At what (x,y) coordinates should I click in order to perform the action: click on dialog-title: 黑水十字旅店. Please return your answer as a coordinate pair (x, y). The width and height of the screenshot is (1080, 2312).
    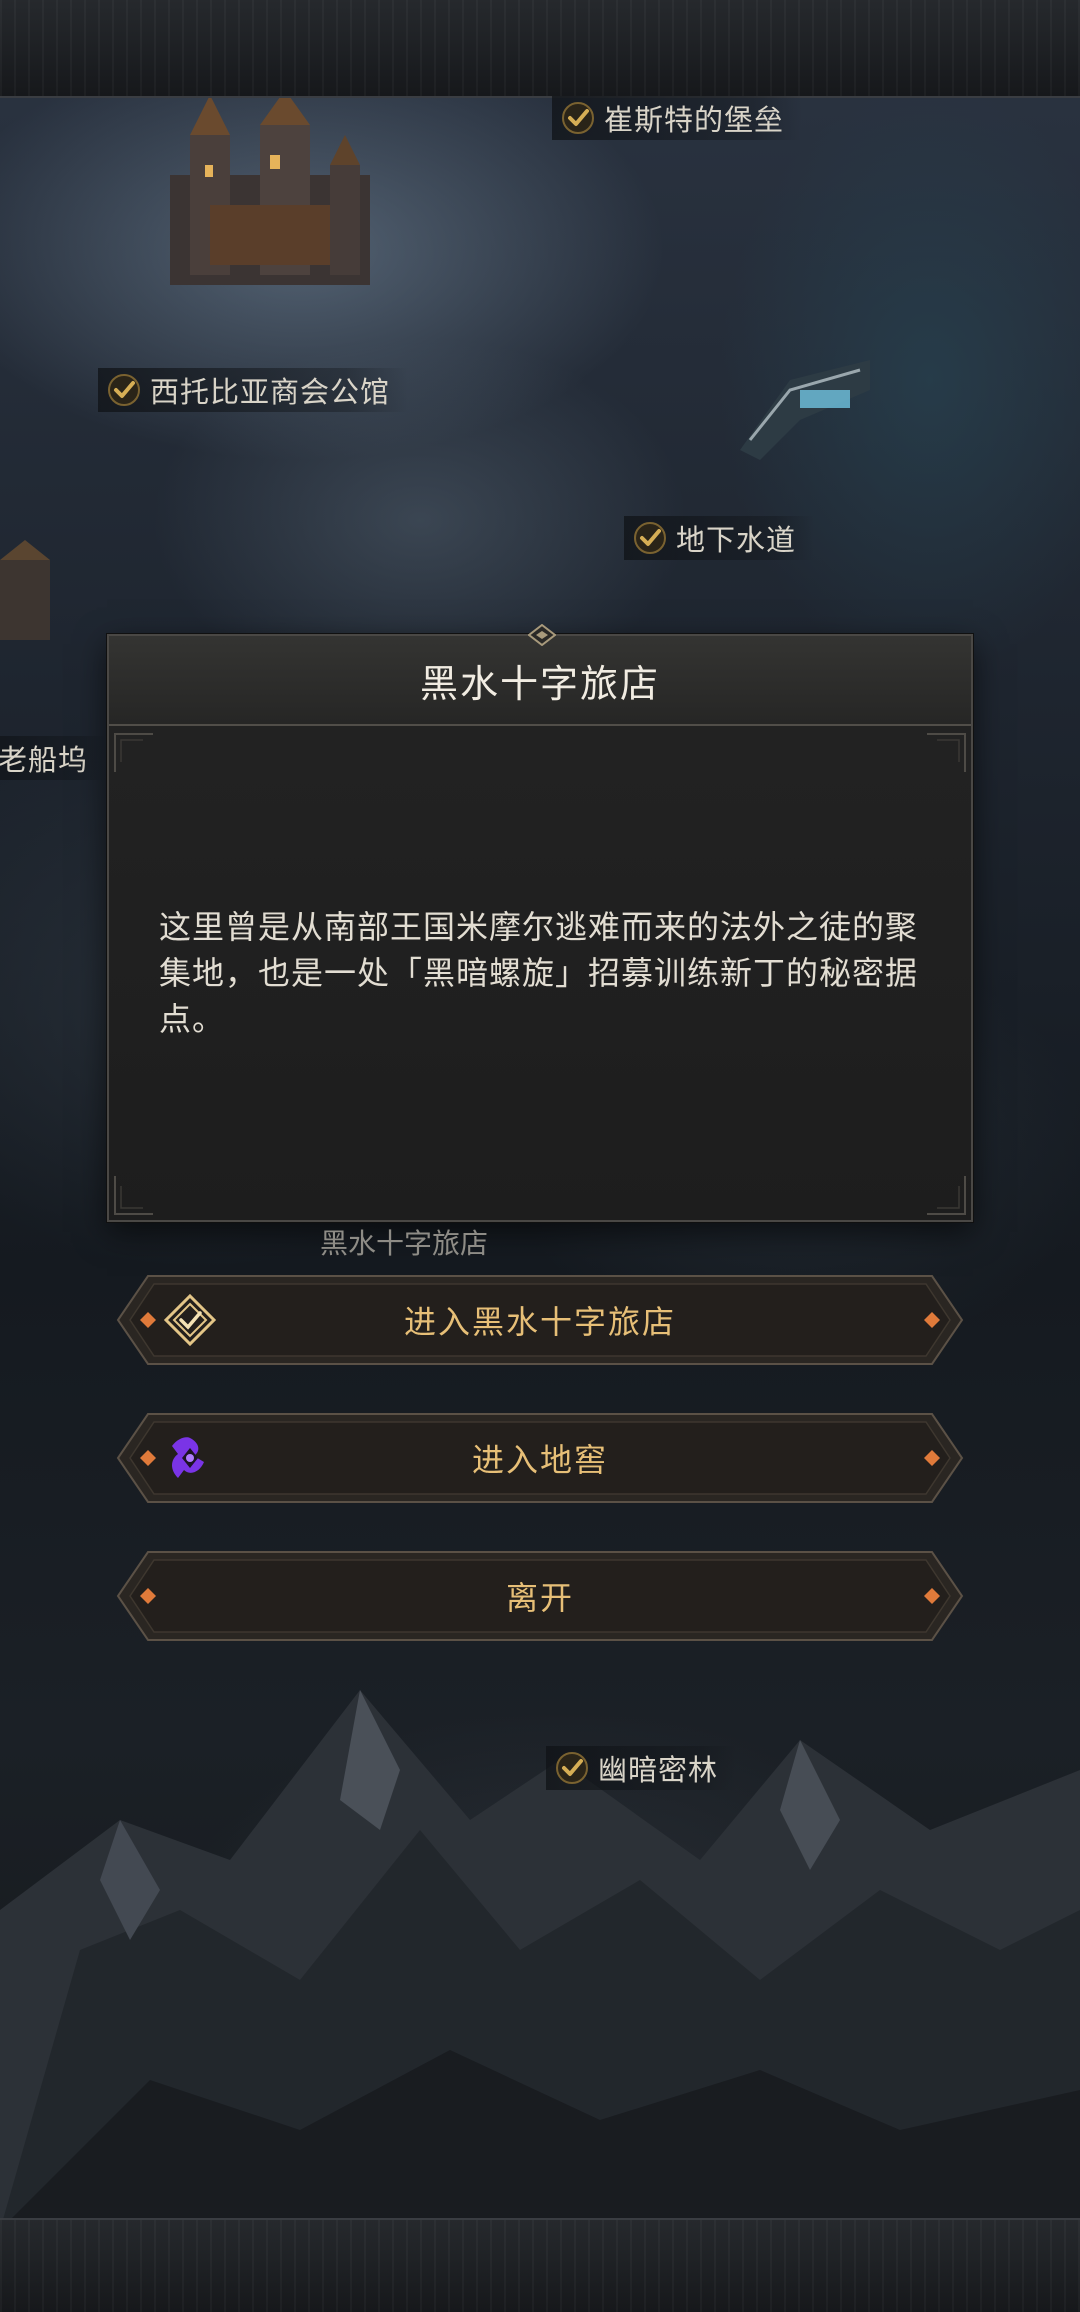
    Looking at the image, I should click on (539, 683).